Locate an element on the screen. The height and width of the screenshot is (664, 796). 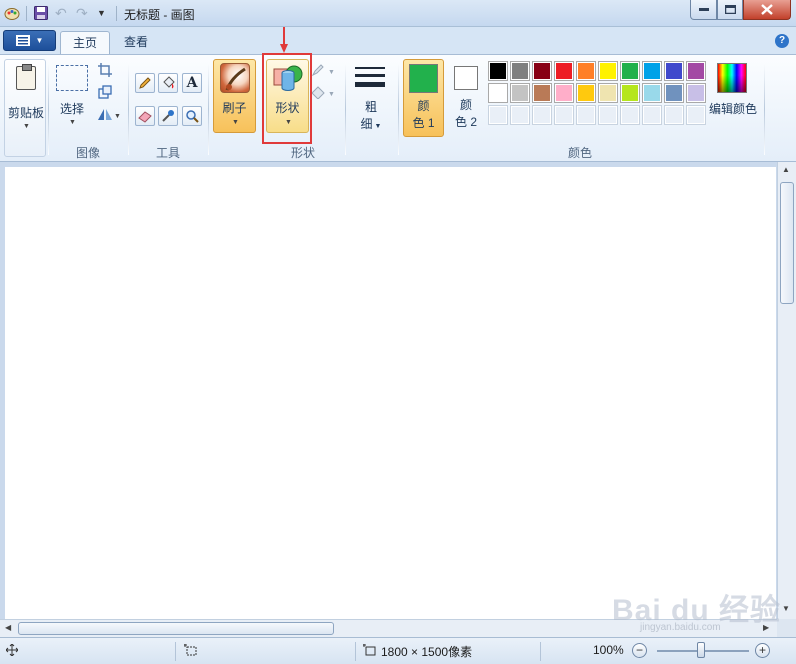
status-separator is located at coordinates (540, 651).